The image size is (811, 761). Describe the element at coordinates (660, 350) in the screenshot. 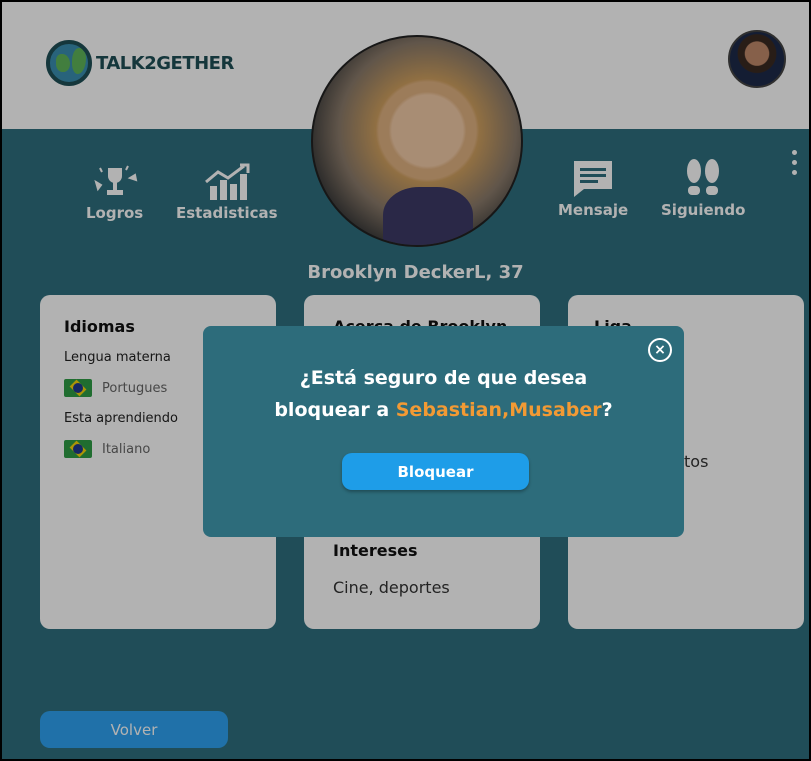

I see `close-icon: ×` at that location.